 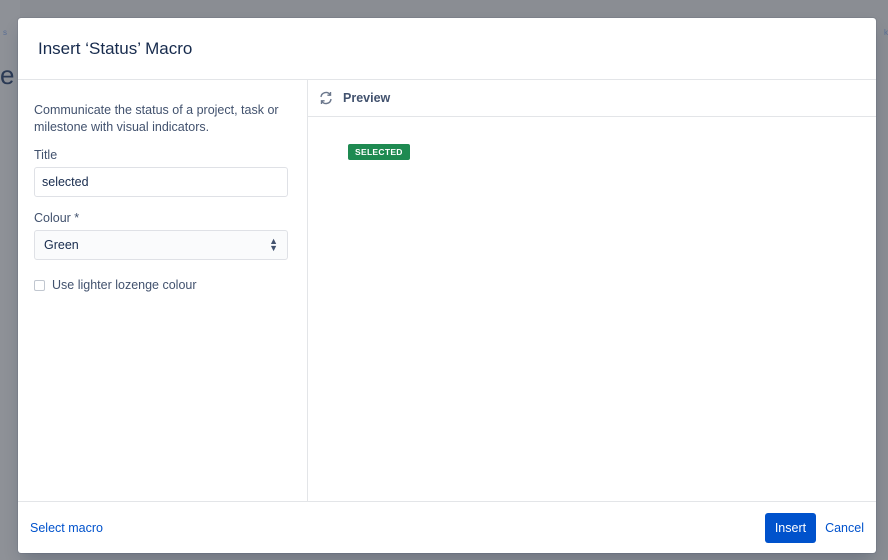 What do you see at coordinates (7, 75) in the screenshot?
I see `background-heading-fragment: e` at bounding box center [7, 75].